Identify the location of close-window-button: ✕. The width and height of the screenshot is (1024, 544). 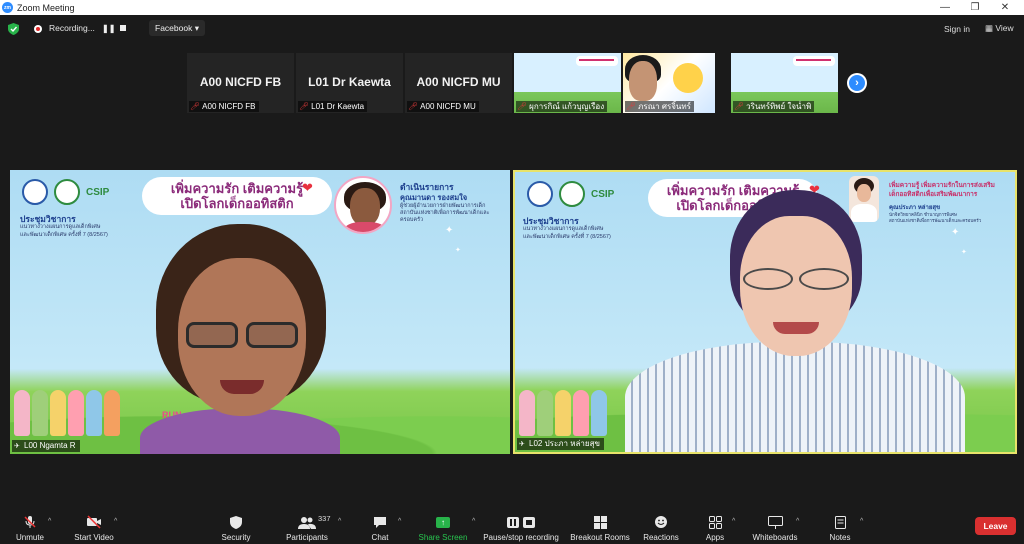
(1005, 7).